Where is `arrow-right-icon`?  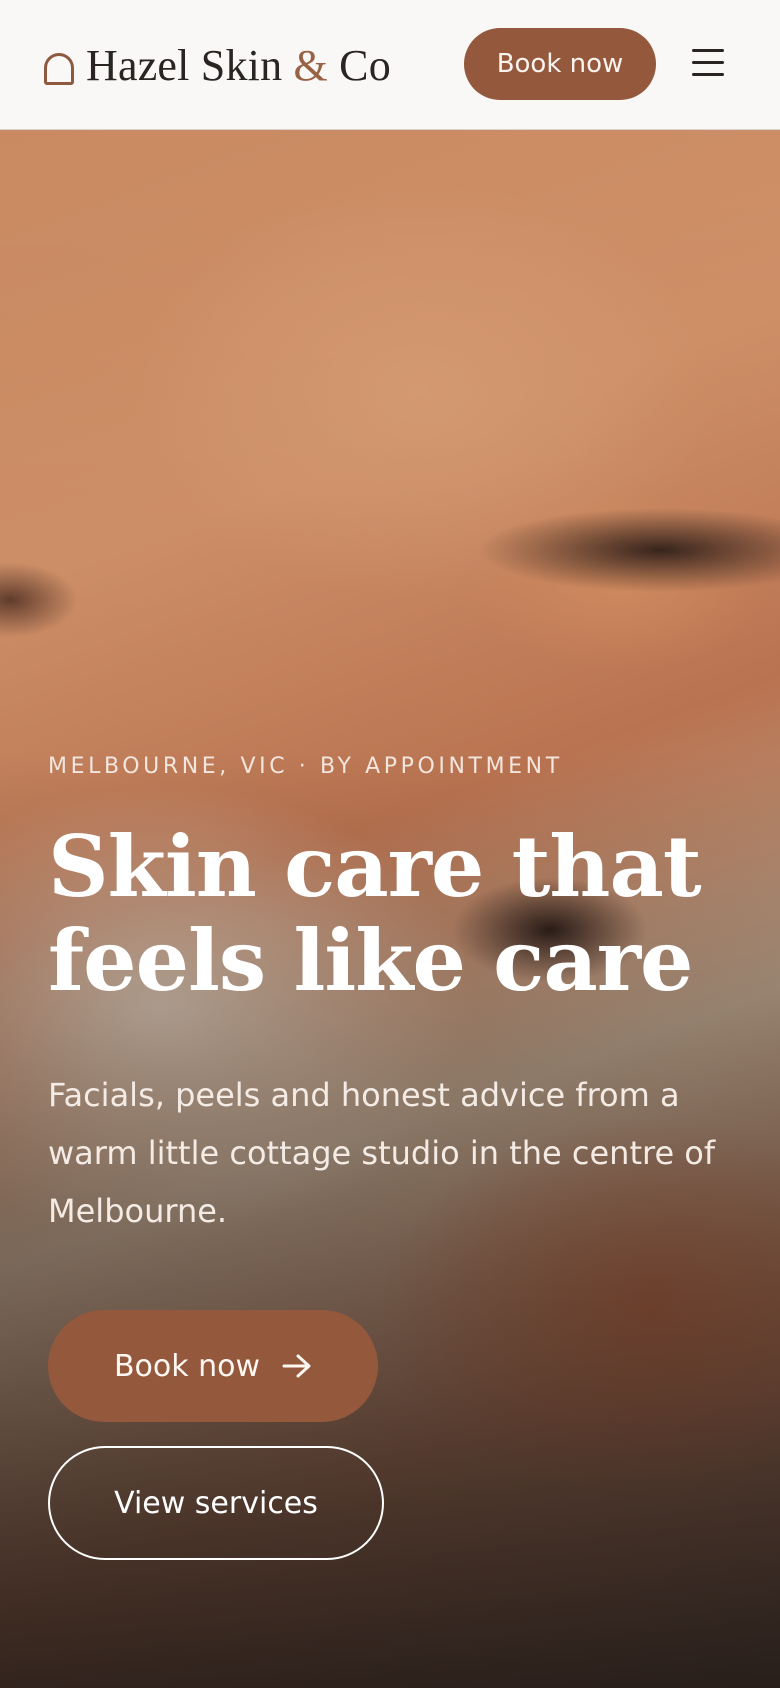
arrow-right-icon is located at coordinates (296, 1366).